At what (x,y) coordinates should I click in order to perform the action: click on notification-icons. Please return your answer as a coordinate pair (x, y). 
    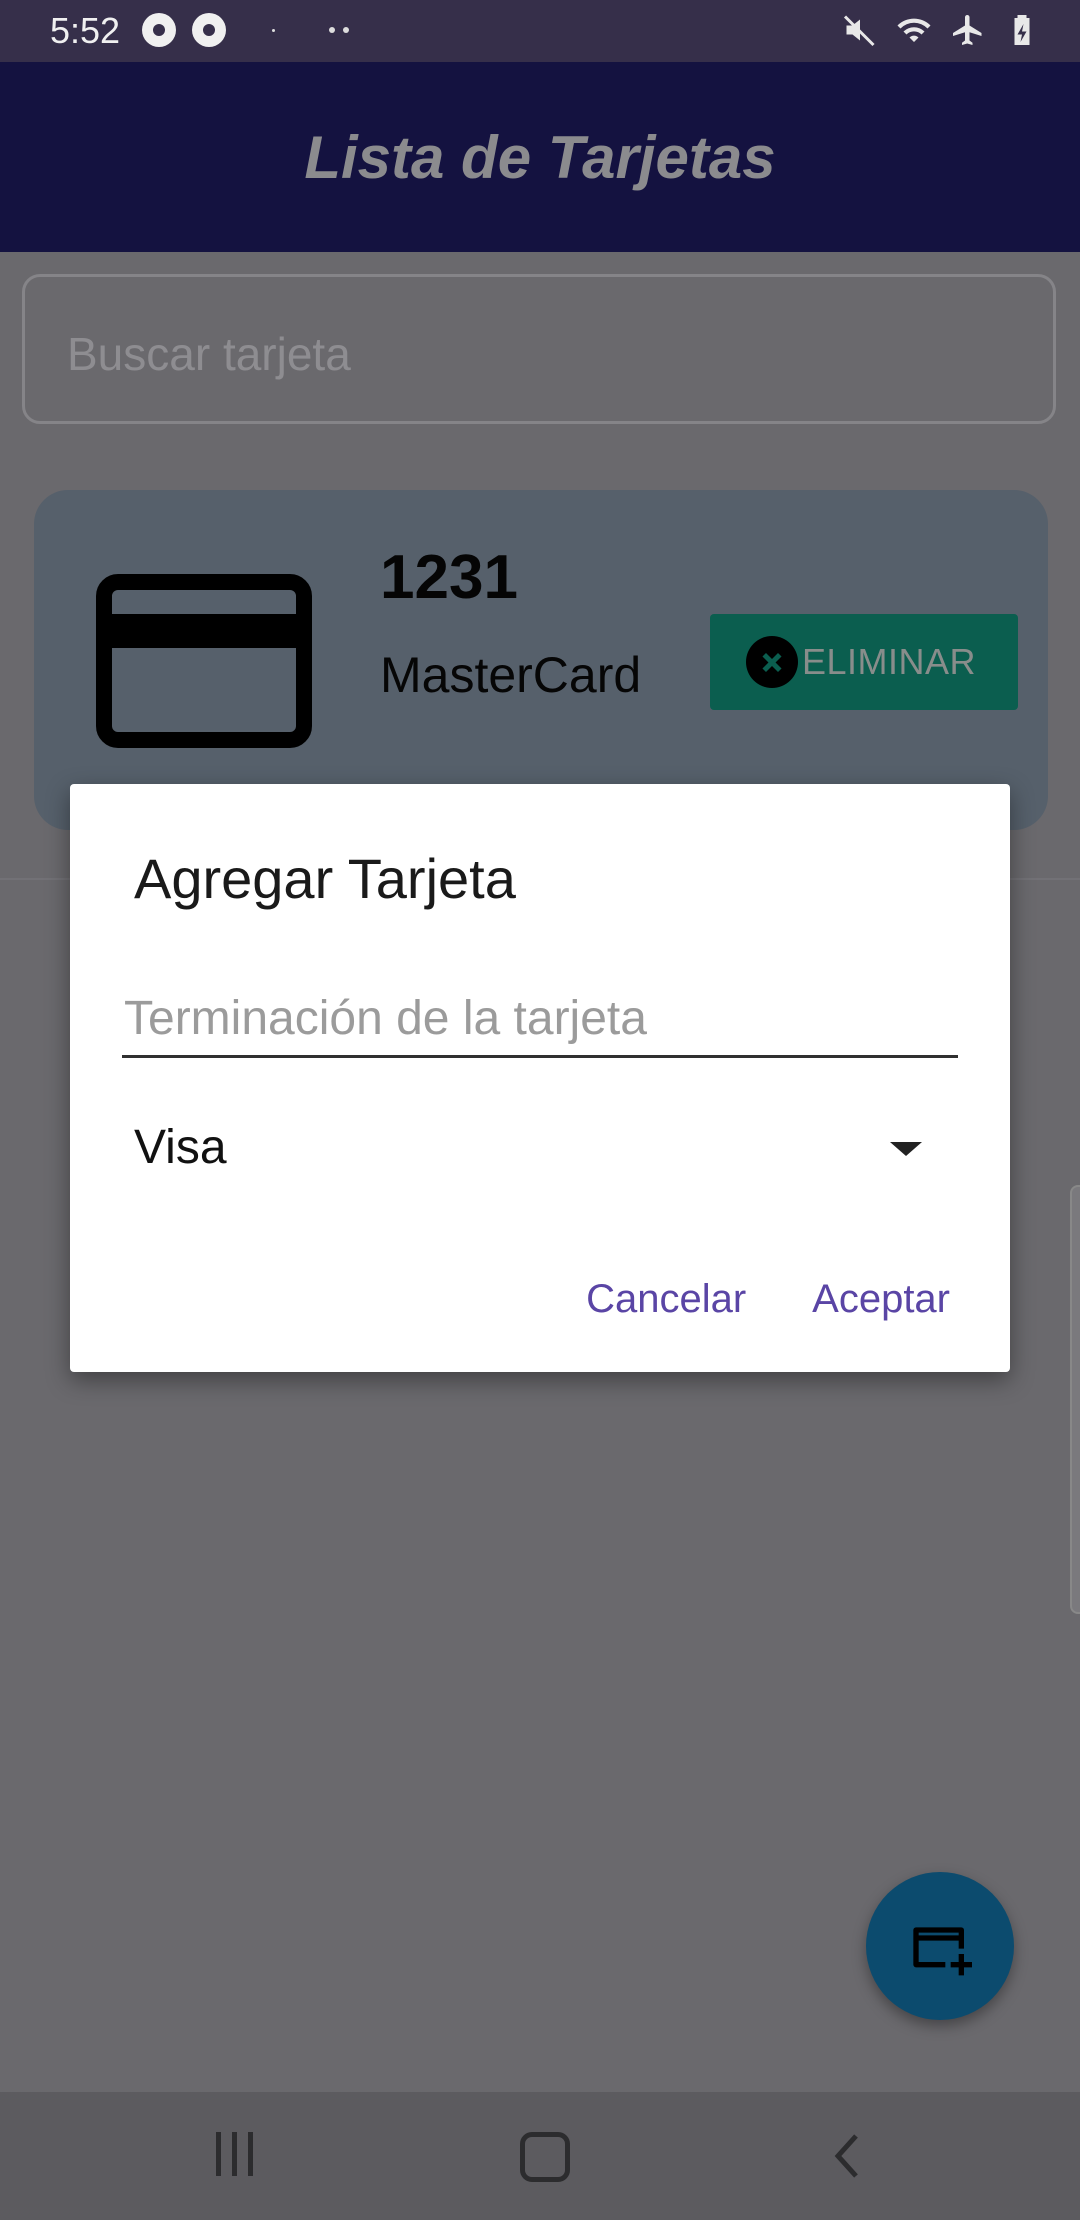
    Looking at the image, I should click on (245, 30).